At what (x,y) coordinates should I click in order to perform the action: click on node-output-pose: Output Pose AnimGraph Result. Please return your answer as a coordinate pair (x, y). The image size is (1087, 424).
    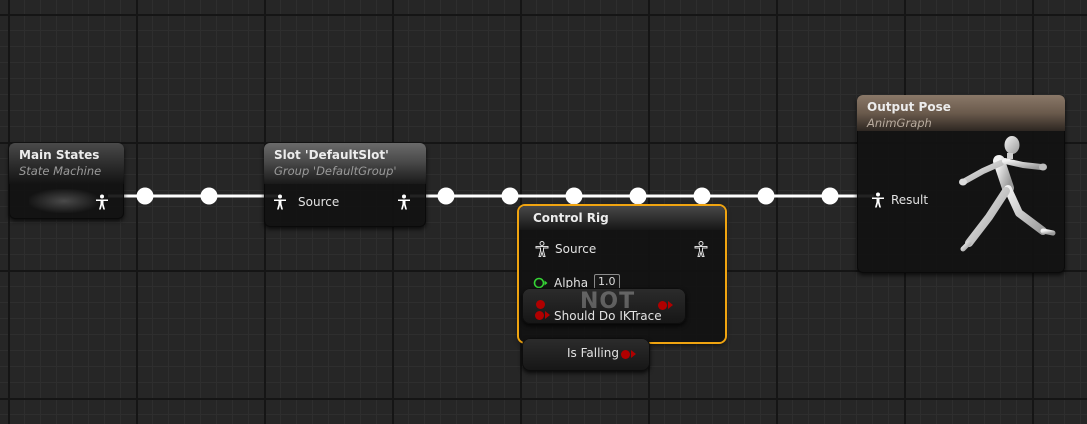
    Looking at the image, I should click on (961, 184).